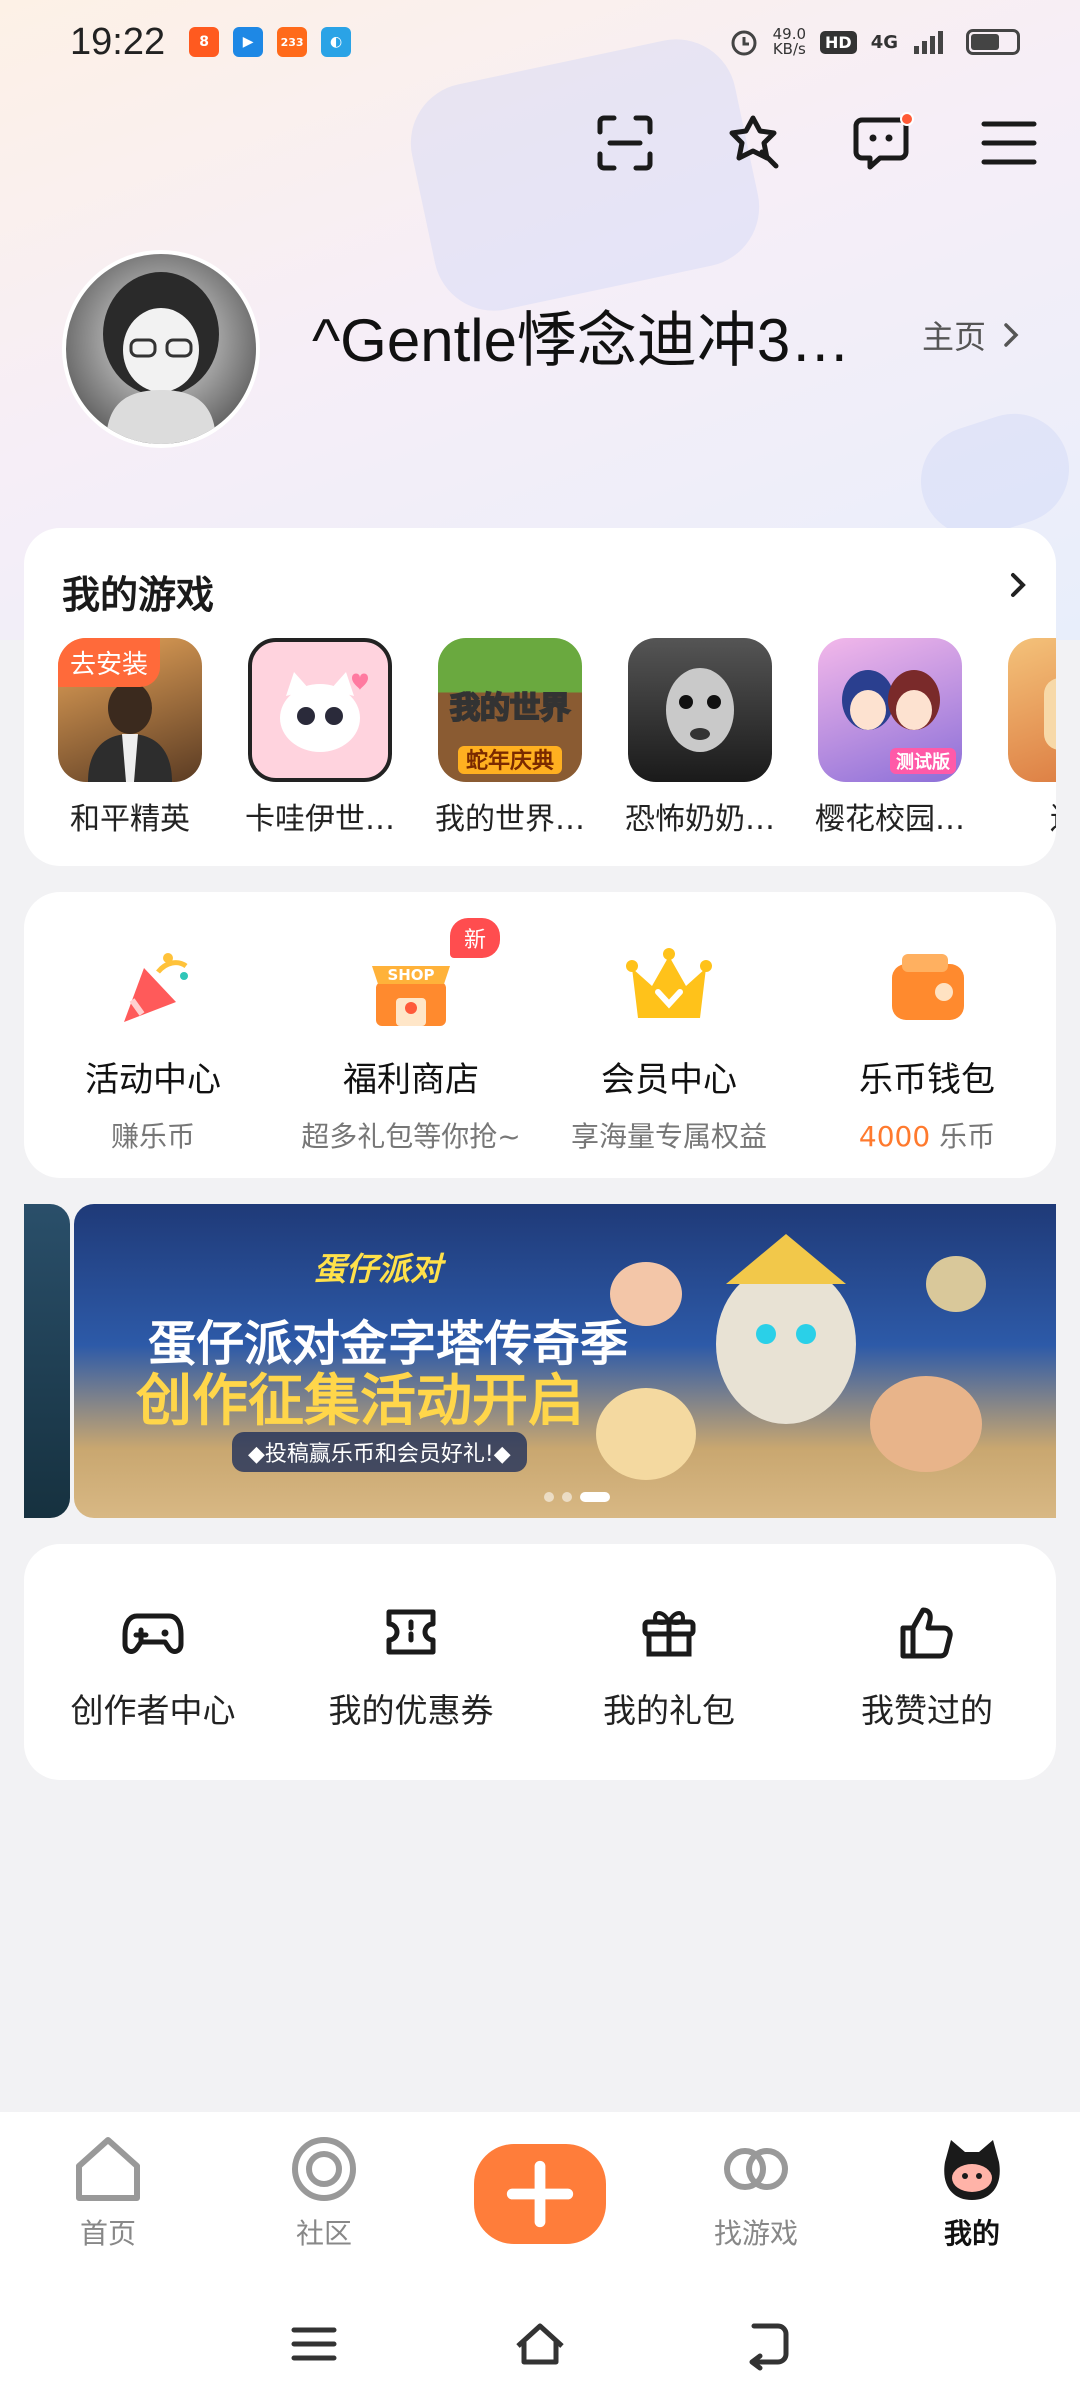  Describe the element at coordinates (926, 1633) in the screenshot. I see `thumbs-up-icon` at that location.